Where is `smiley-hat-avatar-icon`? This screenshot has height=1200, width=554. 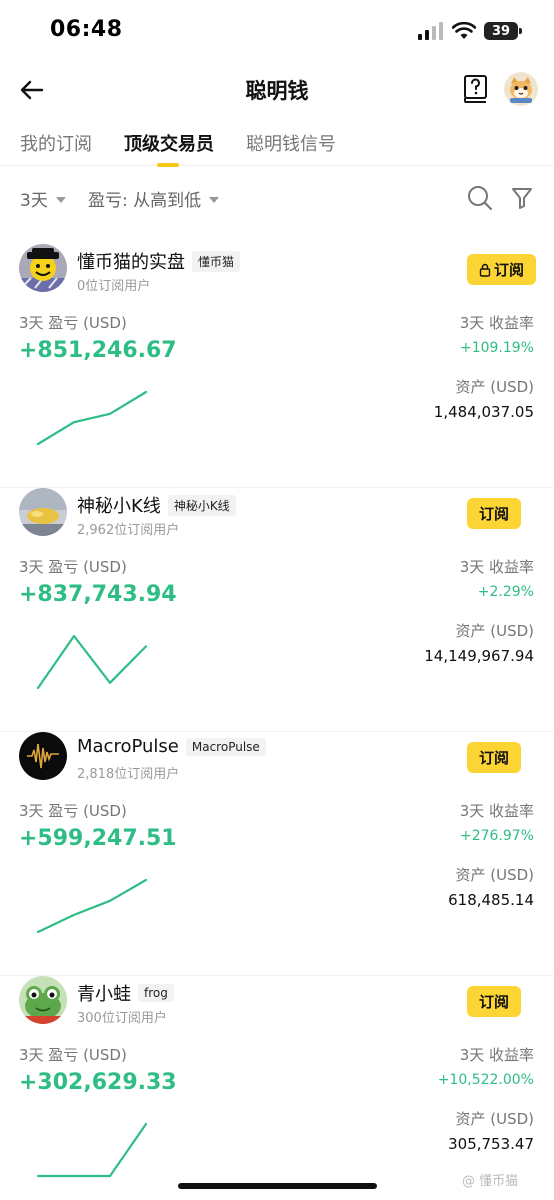 smiley-hat-avatar-icon is located at coordinates (43, 268).